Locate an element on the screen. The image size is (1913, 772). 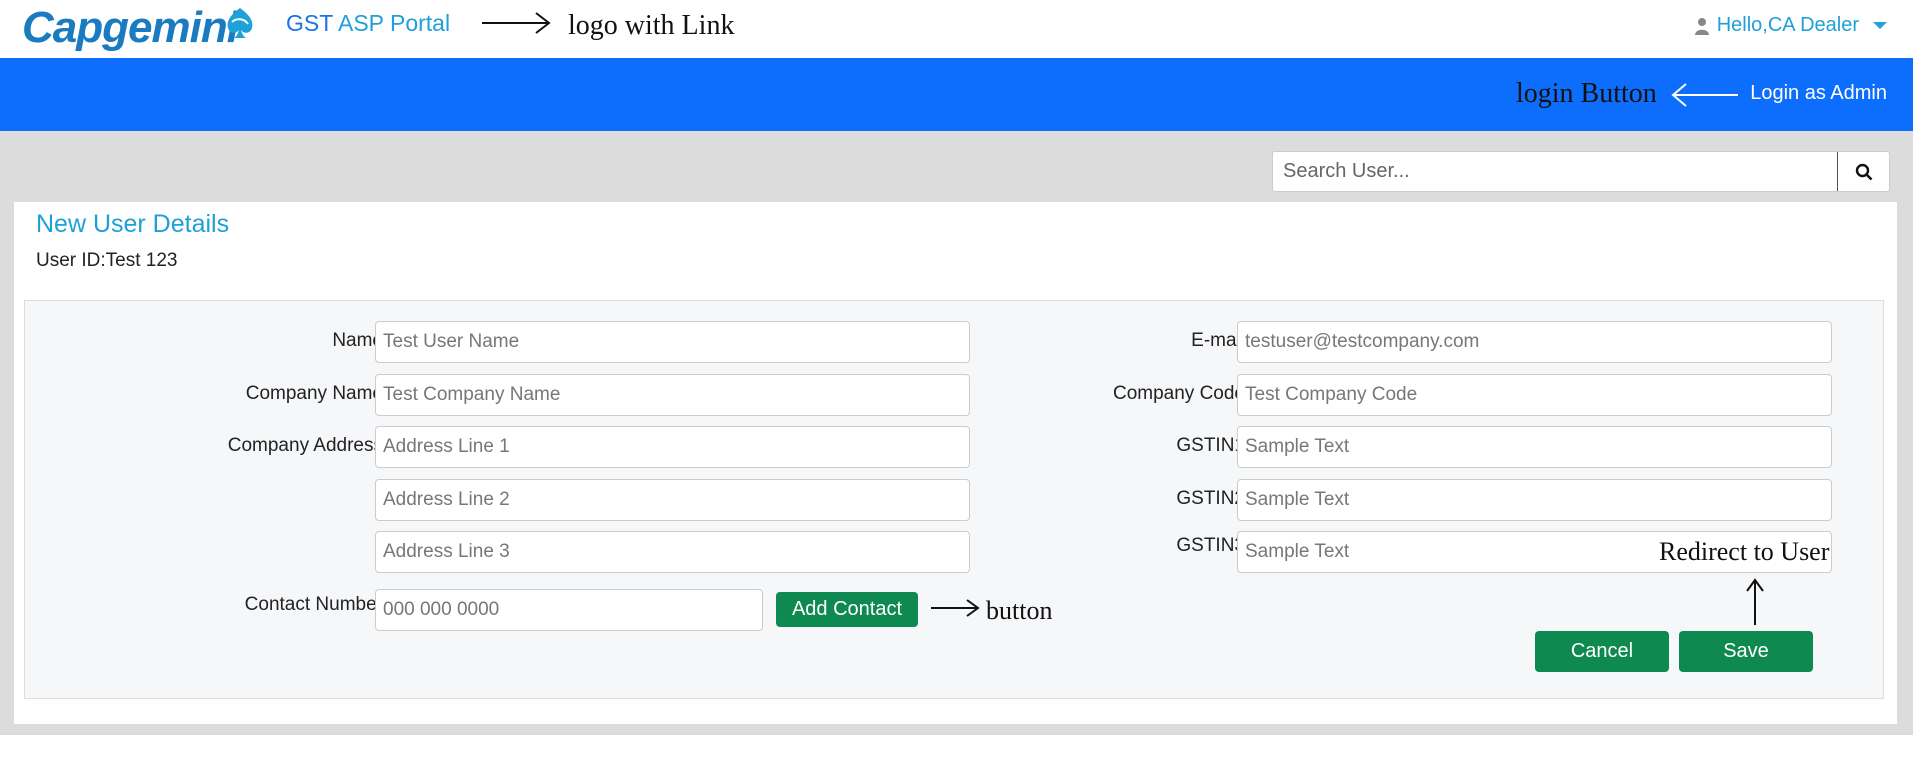
portal-title: GST ASP Portal is located at coordinates (368, 23).